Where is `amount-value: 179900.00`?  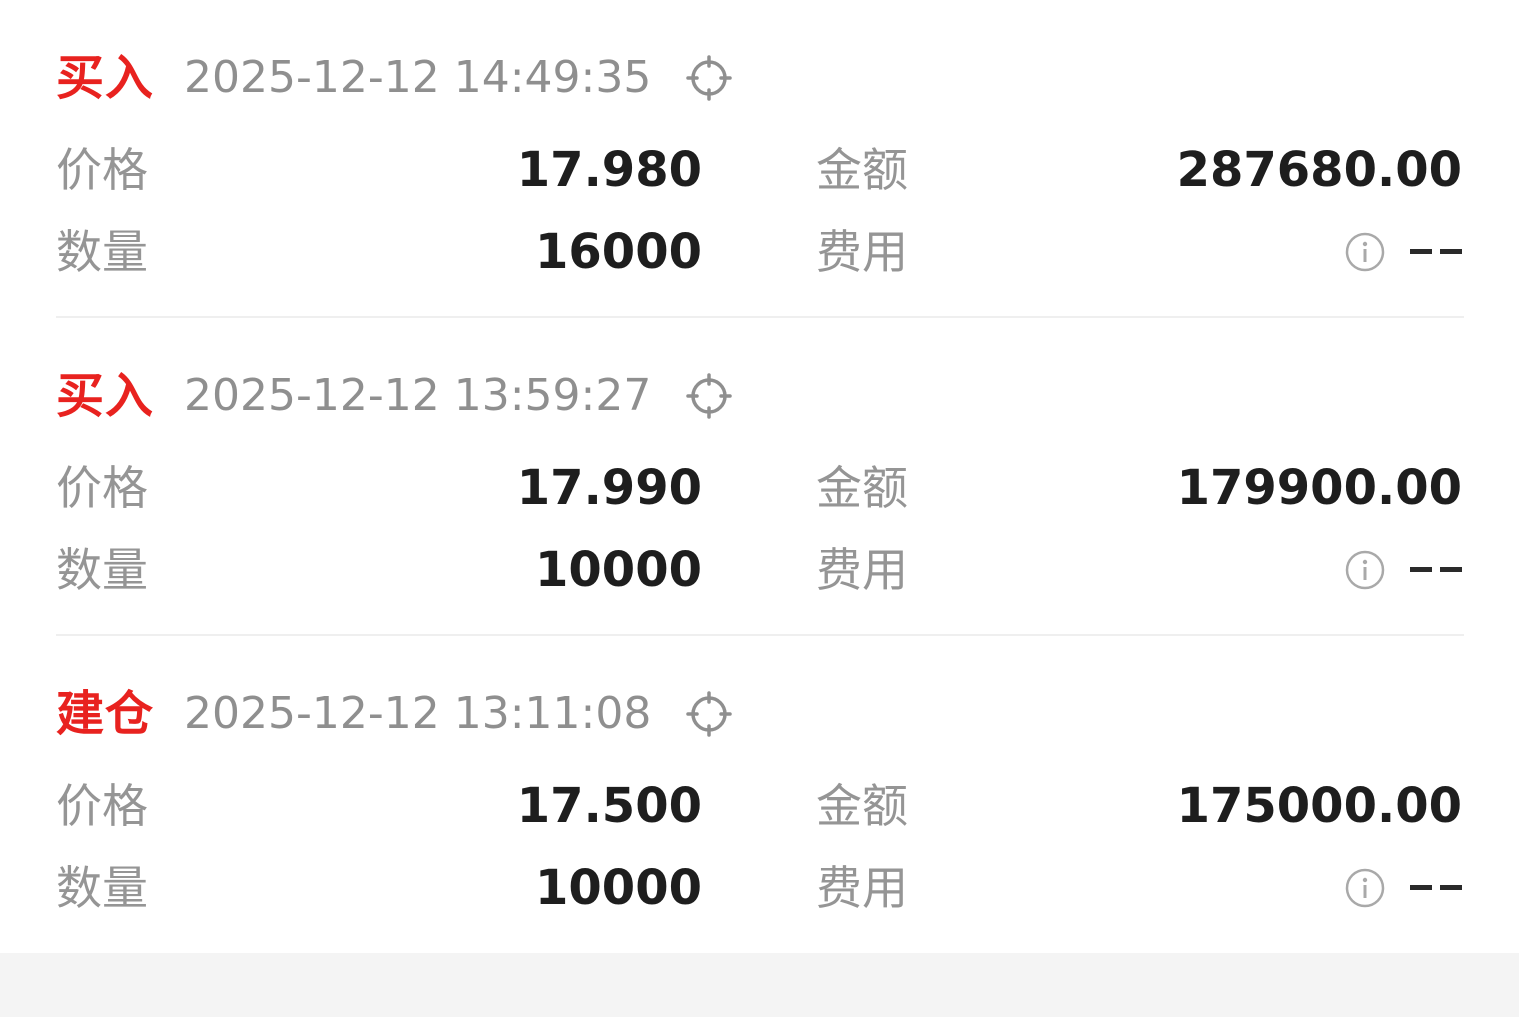
amount-value: 179900.00 is located at coordinates (1319, 488).